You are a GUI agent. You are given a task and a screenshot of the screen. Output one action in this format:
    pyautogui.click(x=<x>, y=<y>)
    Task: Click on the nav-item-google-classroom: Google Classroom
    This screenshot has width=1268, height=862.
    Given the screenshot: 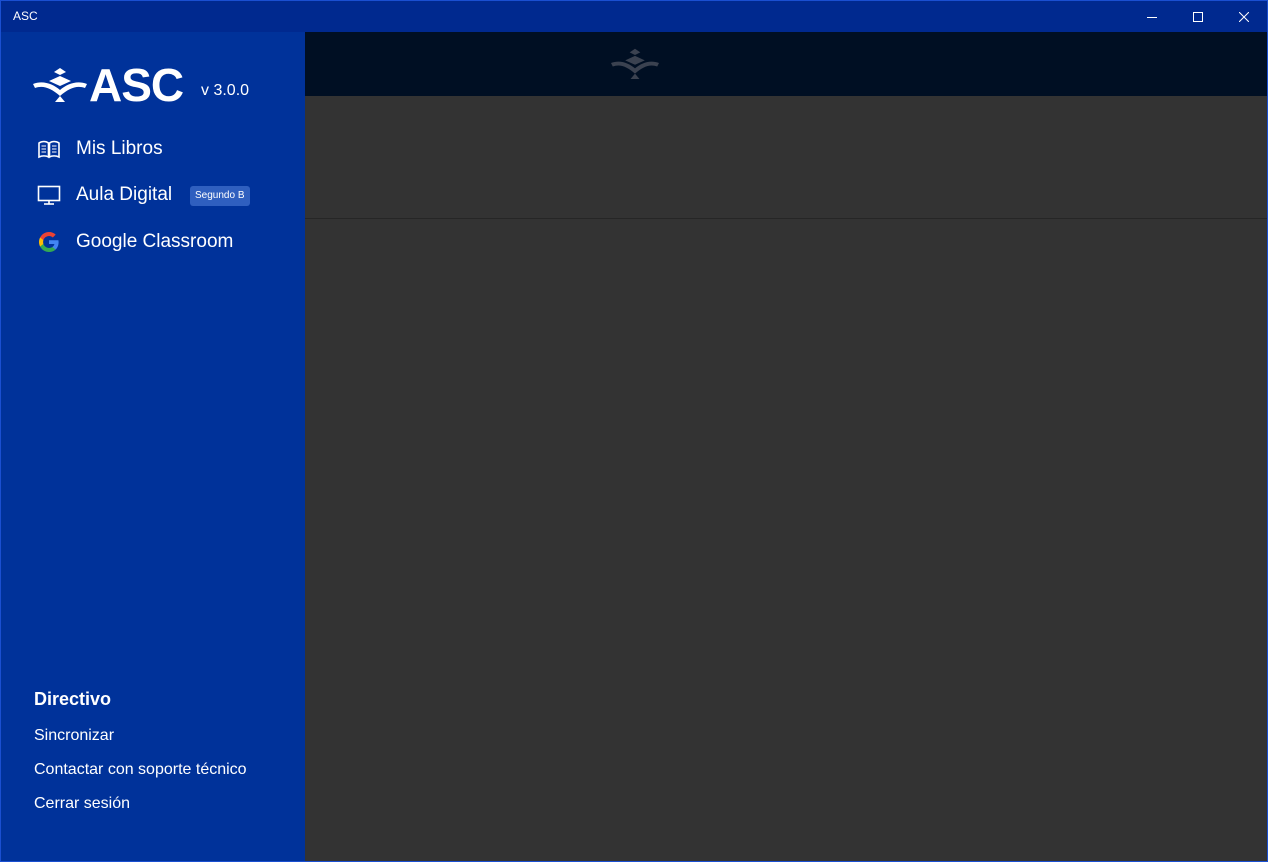 What is the action you would take?
    pyautogui.click(x=153, y=242)
    